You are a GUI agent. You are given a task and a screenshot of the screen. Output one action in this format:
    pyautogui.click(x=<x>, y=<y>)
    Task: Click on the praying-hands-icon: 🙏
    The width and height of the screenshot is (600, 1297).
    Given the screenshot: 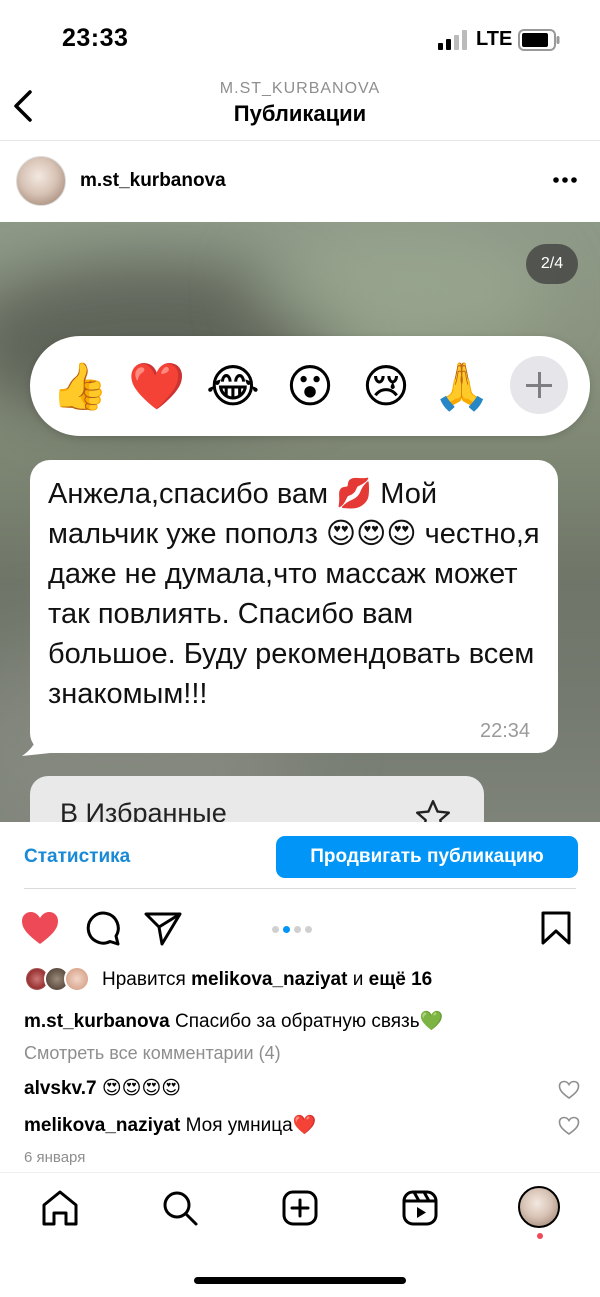 What is the action you would take?
    pyautogui.click(x=462, y=386)
    